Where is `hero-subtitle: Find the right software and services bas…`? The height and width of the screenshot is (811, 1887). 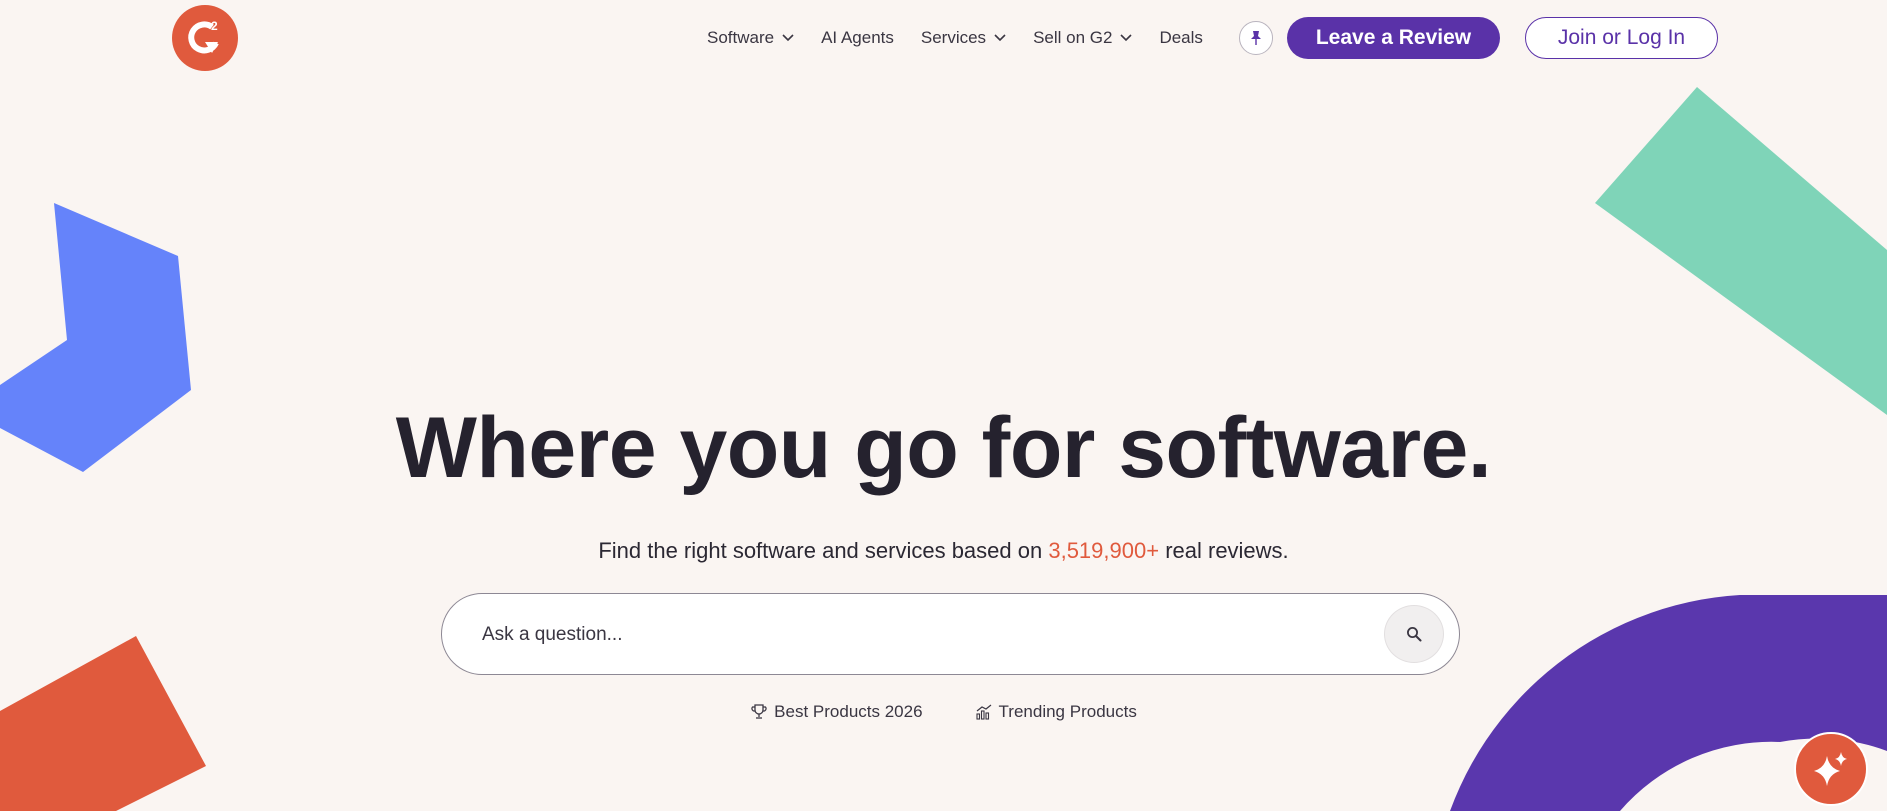 hero-subtitle: Find the right software and services bas… is located at coordinates (943, 551).